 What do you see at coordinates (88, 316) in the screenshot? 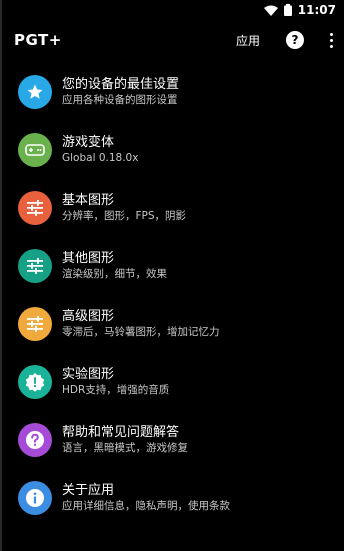
I see `menu-item-title: 高级图形` at bounding box center [88, 316].